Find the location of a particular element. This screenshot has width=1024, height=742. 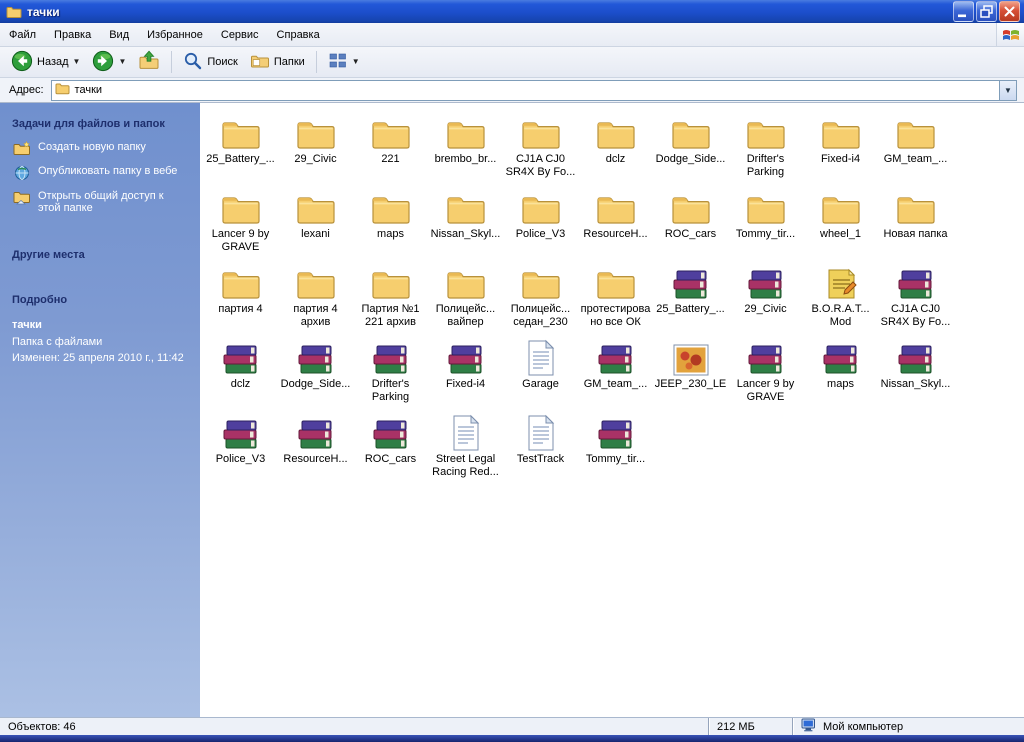

file-label: dclz is located at coordinates (240, 384).